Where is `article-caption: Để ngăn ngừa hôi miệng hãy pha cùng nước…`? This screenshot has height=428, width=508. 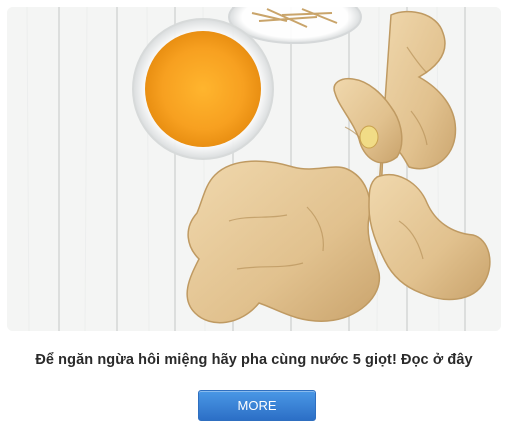
article-caption: Để ngăn ngừa hôi miệng hãy pha cùng nước… is located at coordinates (254, 360).